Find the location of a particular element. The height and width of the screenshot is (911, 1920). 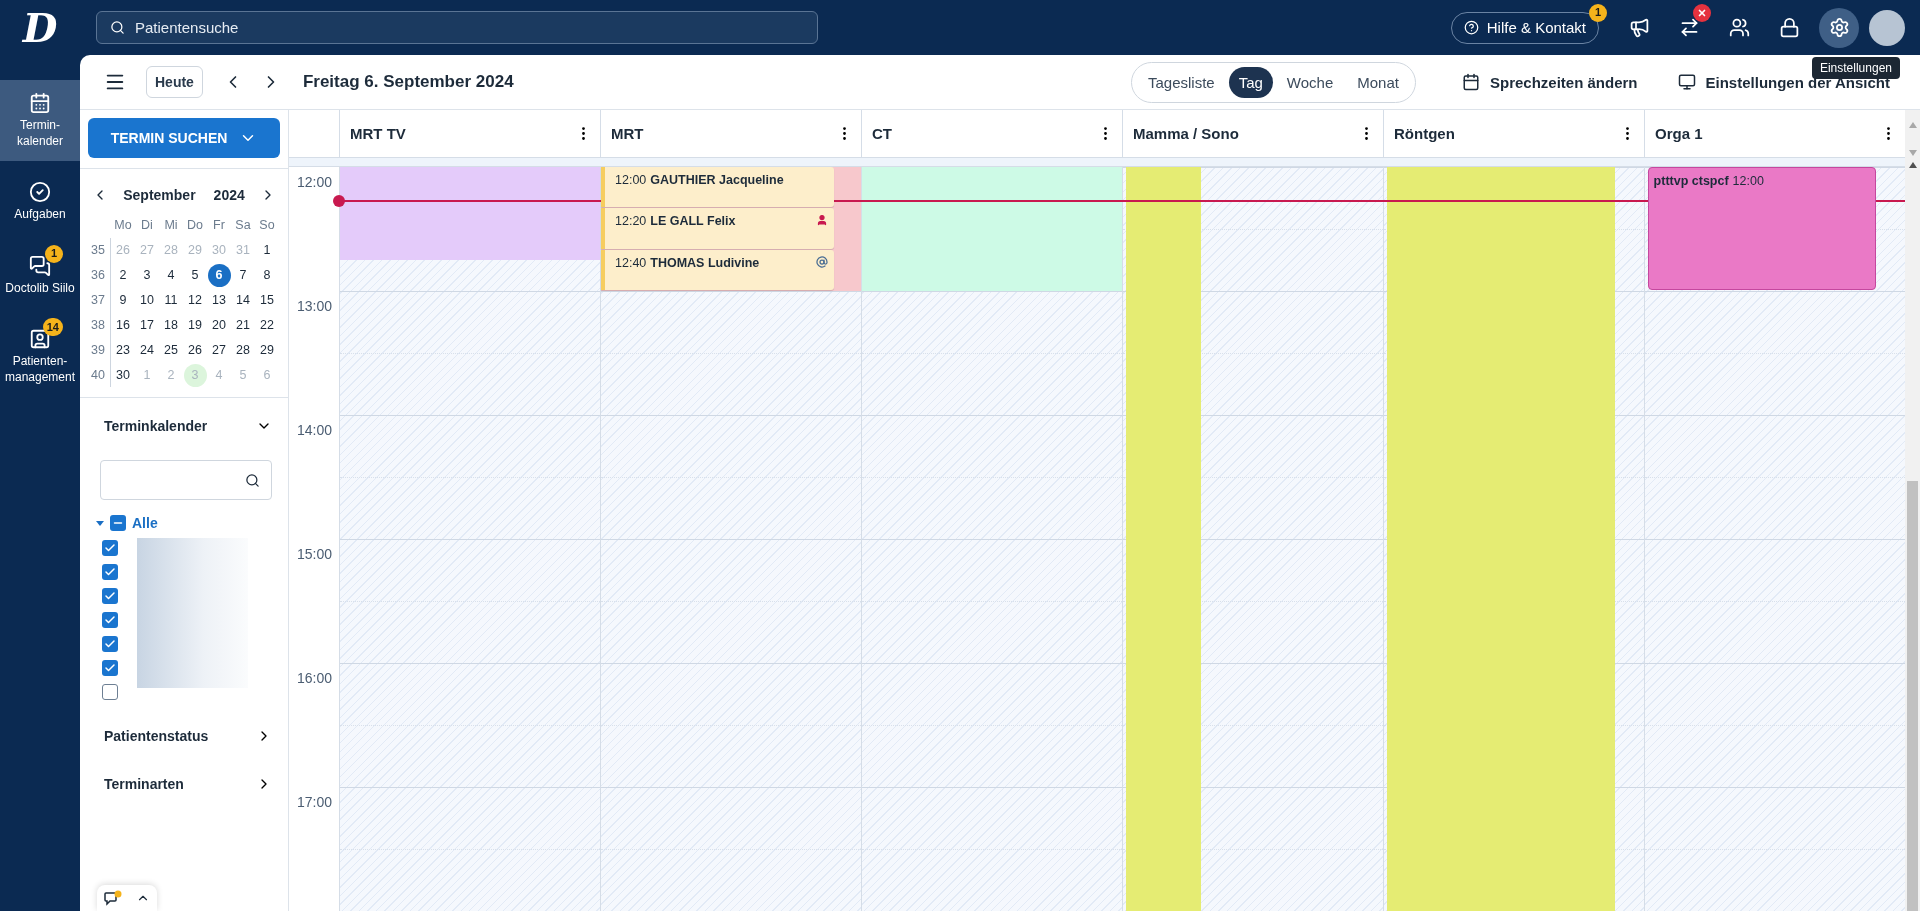

calendar-day: 13 is located at coordinates (219, 300).